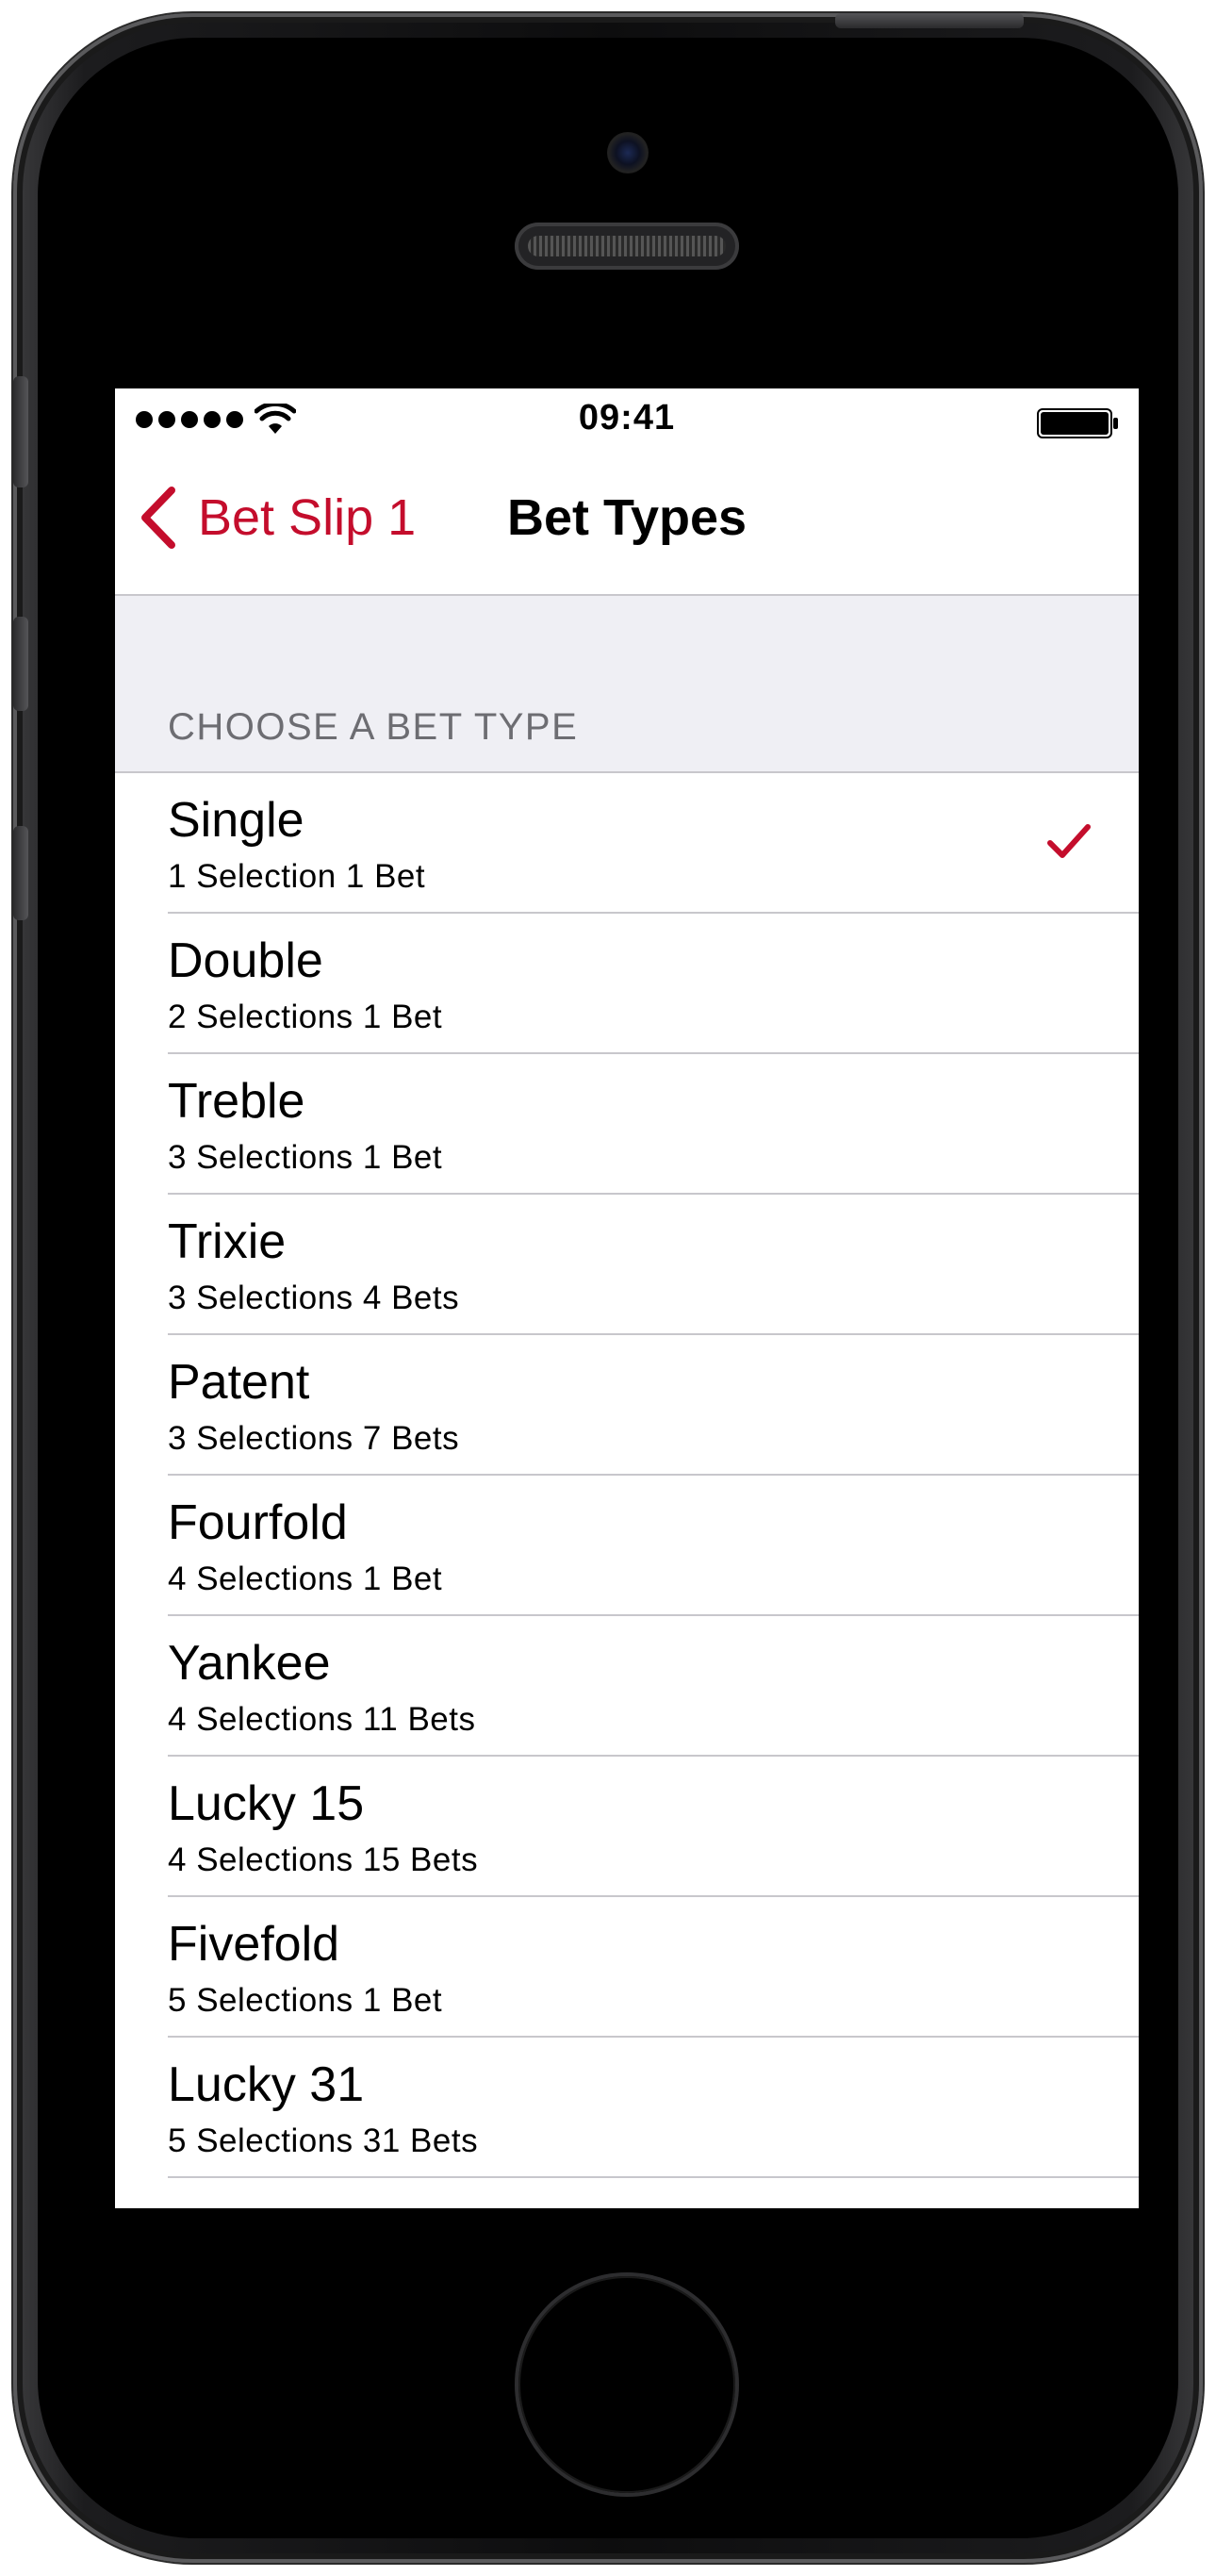 The image size is (1216, 2576). Describe the element at coordinates (314, 1438) in the screenshot. I see `bet-type-description: 3 Selections 7 Bets` at that location.